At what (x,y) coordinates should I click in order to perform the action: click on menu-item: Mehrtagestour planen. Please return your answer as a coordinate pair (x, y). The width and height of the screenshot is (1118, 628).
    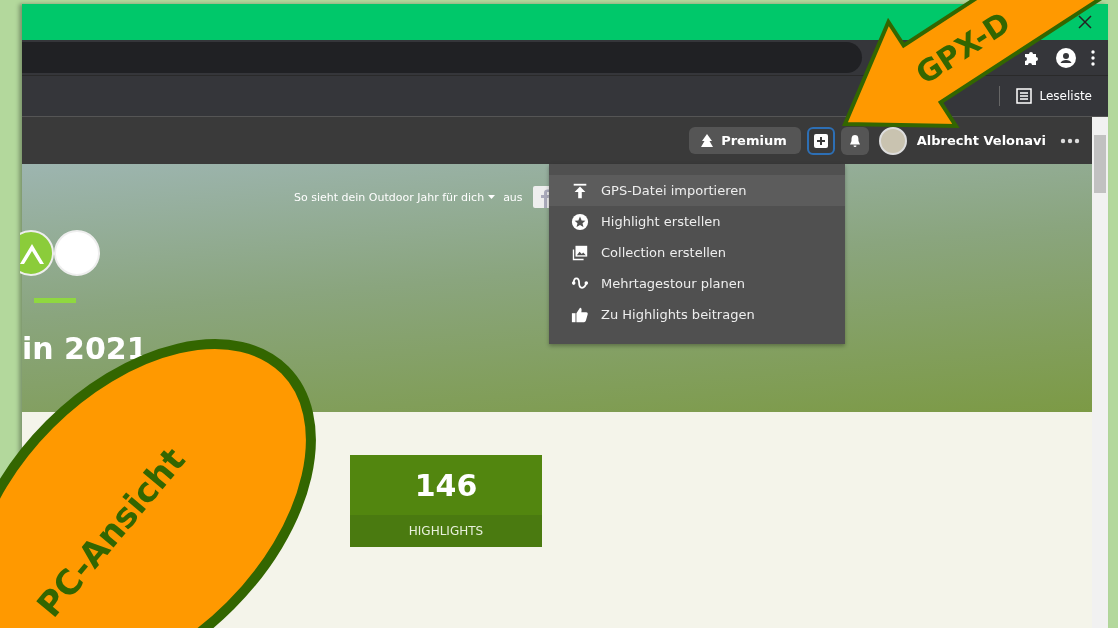
    Looking at the image, I should click on (697, 283).